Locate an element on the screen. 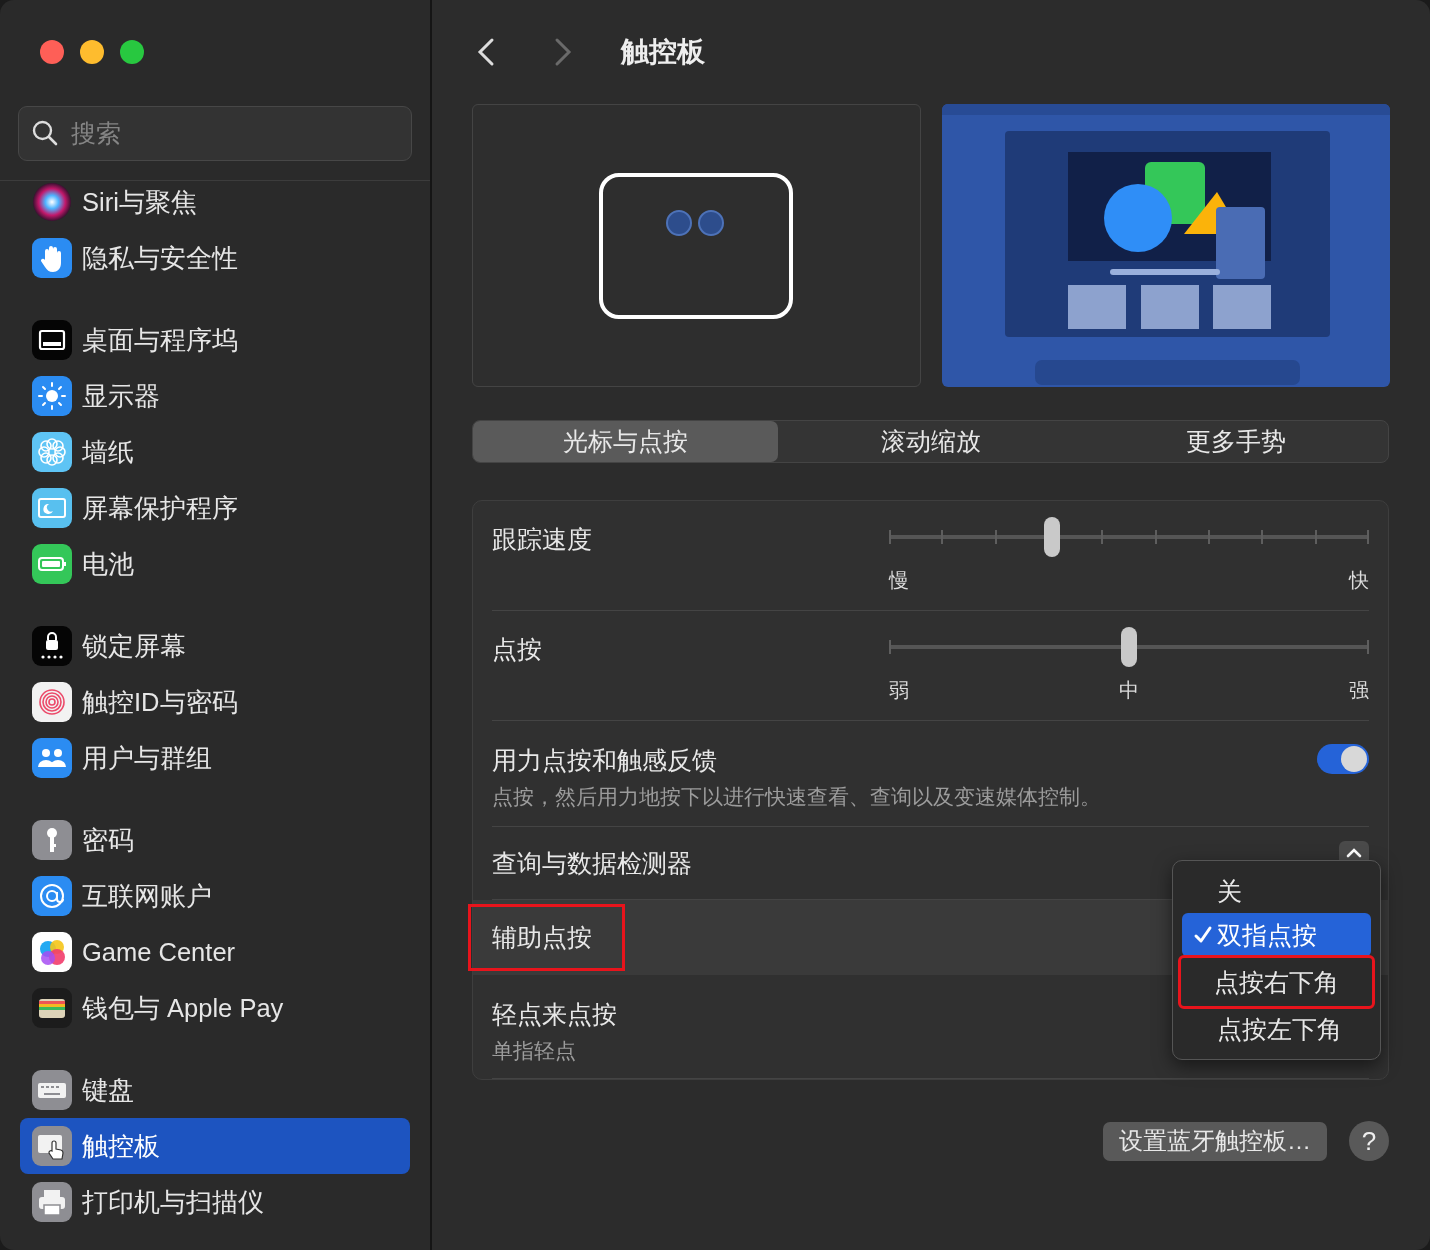 The width and height of the screenshot is (1430, 1250). row-label: 查询与数据检测器 is located at coordinates (592, 863).